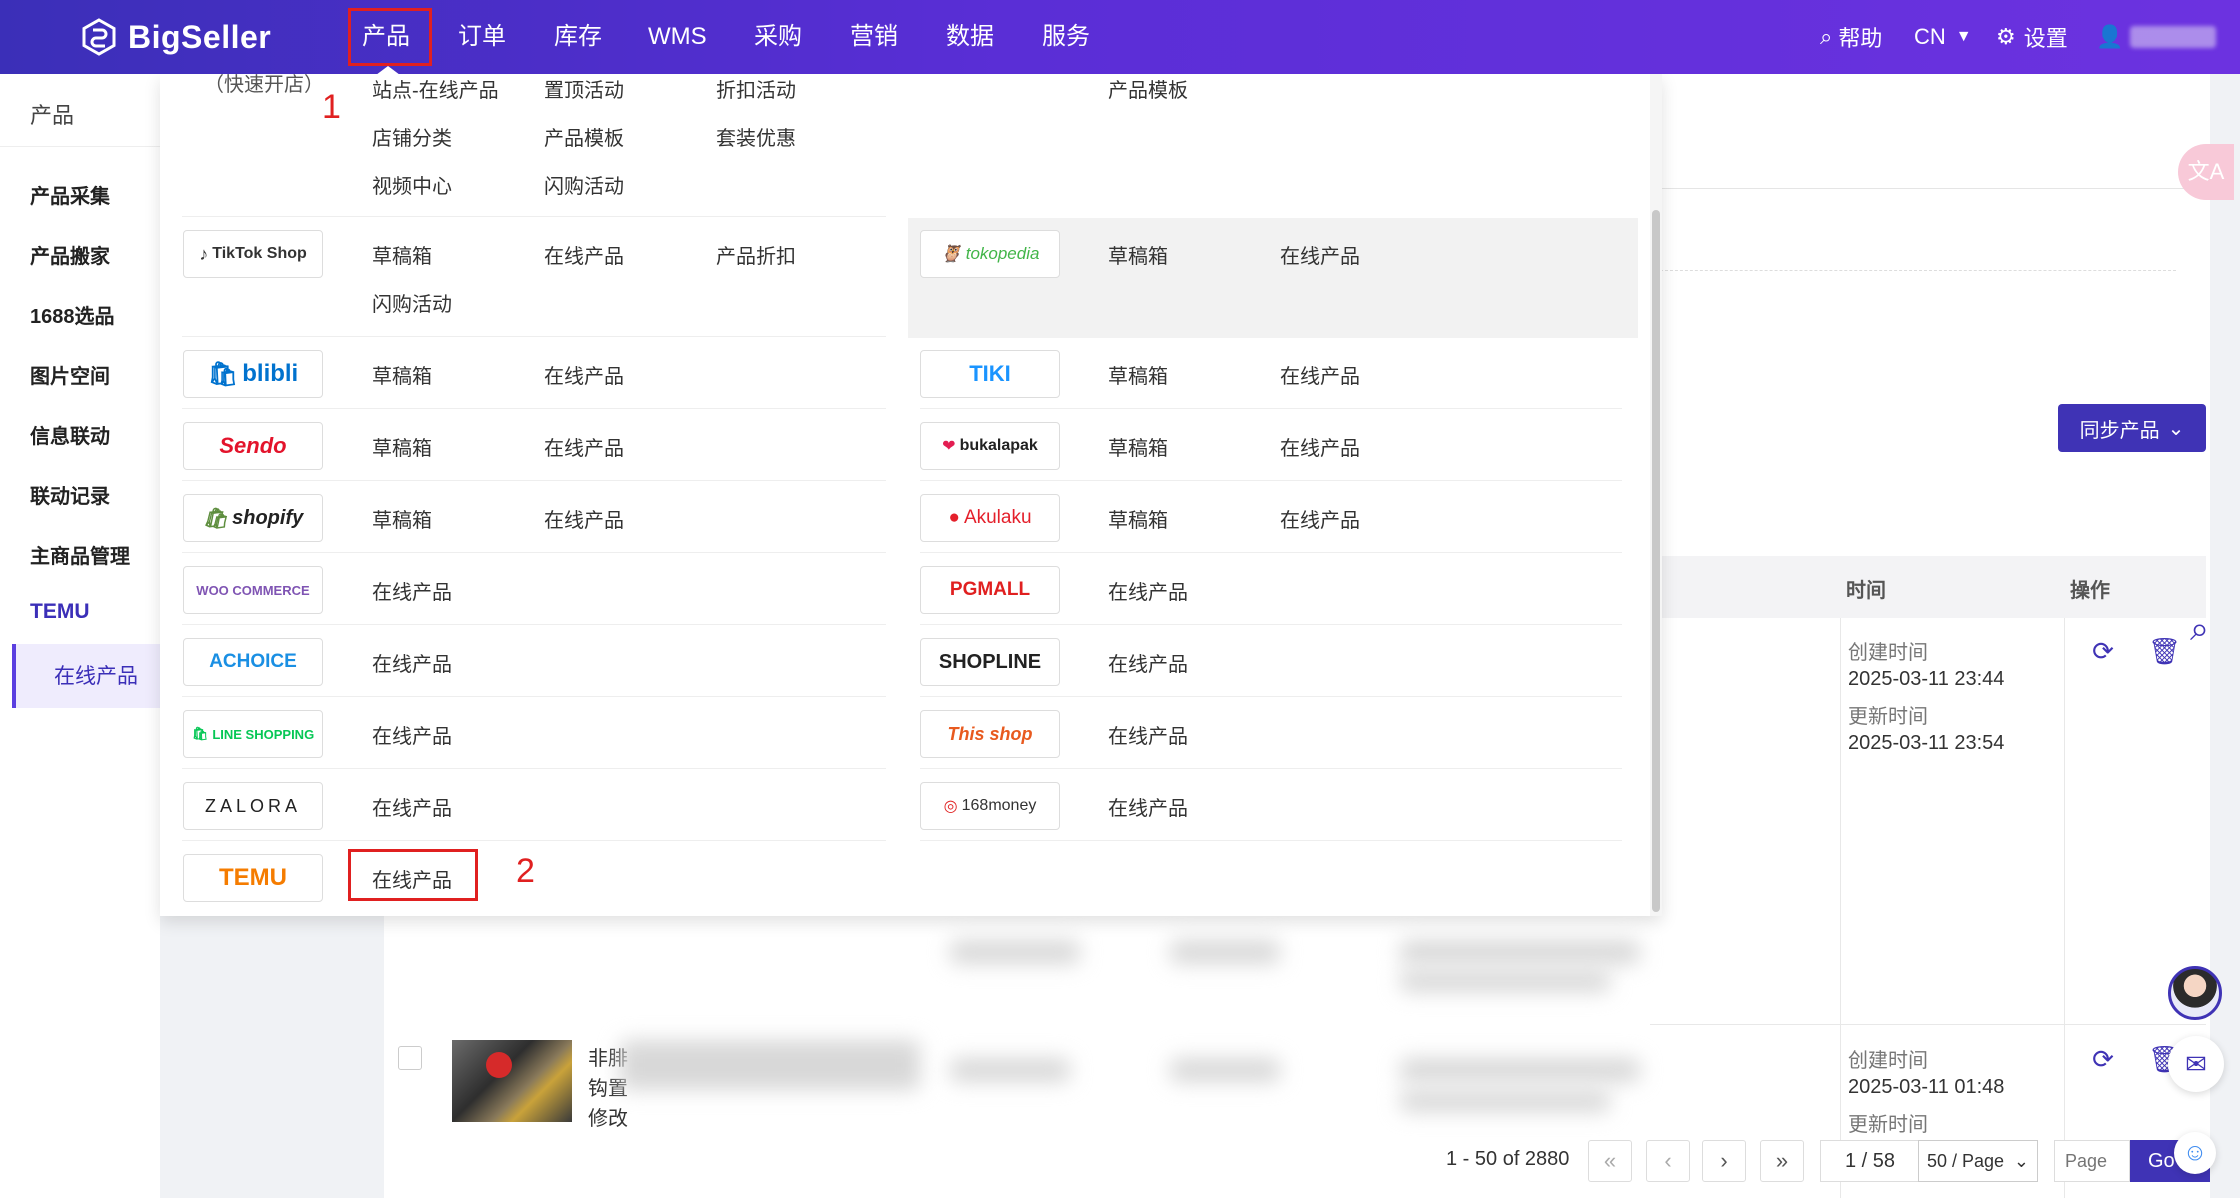 This screenshot has height=1198, width=2240. I want to click on sidebar-section-temu: TEMU, so click(60, 612).